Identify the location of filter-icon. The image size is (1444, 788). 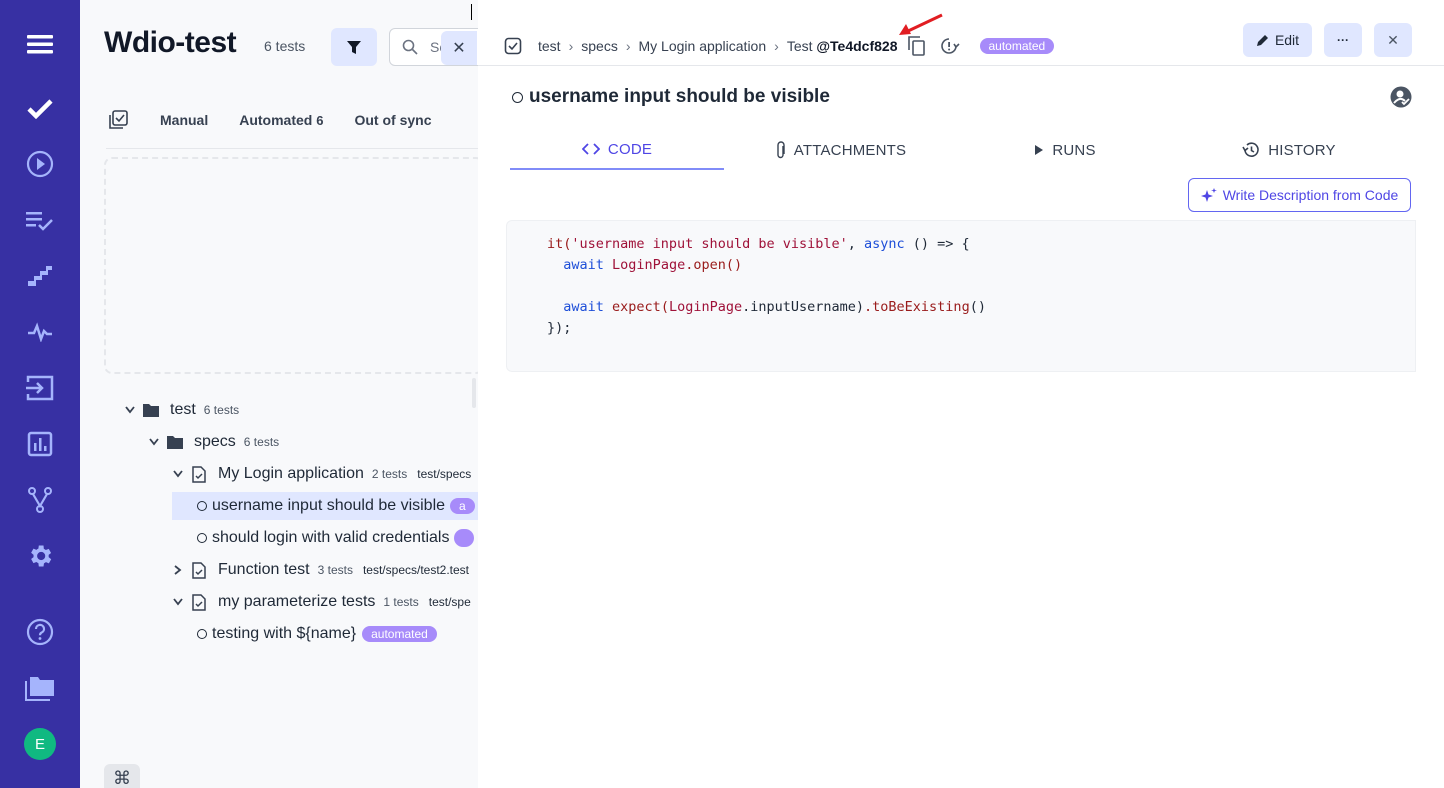
(354, 47).